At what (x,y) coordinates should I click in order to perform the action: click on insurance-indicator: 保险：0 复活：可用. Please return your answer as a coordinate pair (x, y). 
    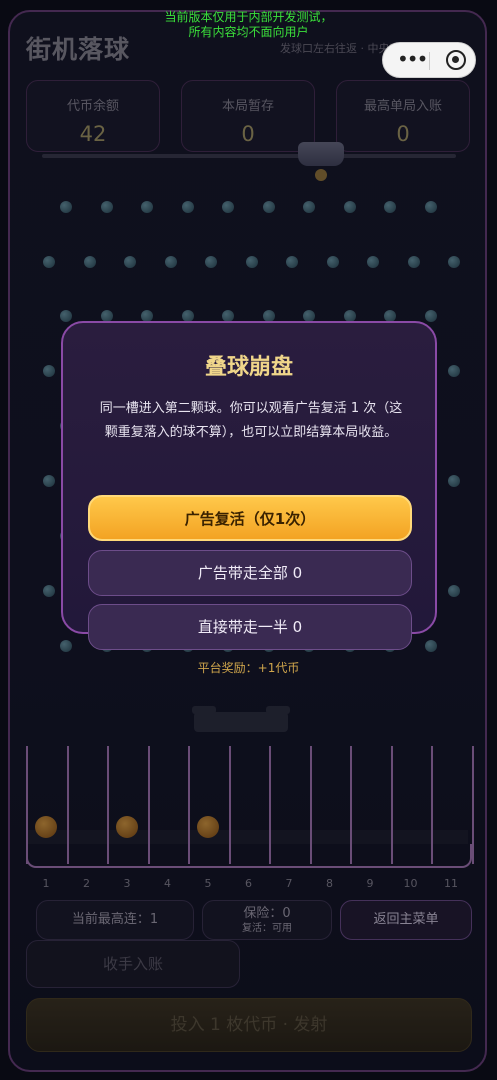
    Looking at the image, I should click on (267, 920).